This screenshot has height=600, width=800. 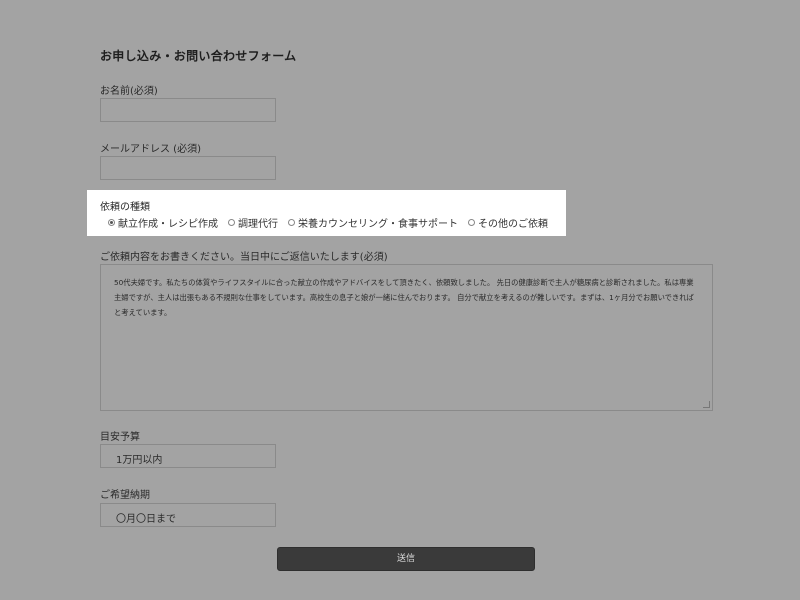 What do you see at coordinates (706, 404) in the screenshot?
I see `resize-grip-icon` at bounding box center [706, 404].